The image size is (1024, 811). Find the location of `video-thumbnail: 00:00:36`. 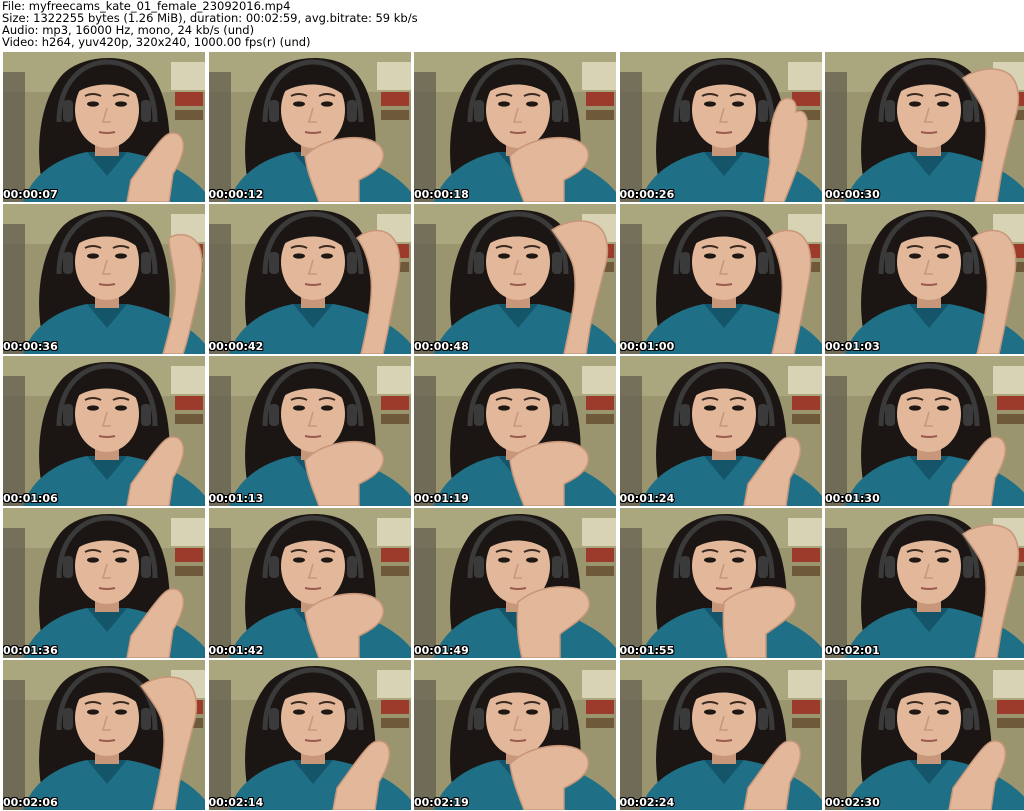

video-thumbnail: 00:00:36 is located at coordinates (104, 279).